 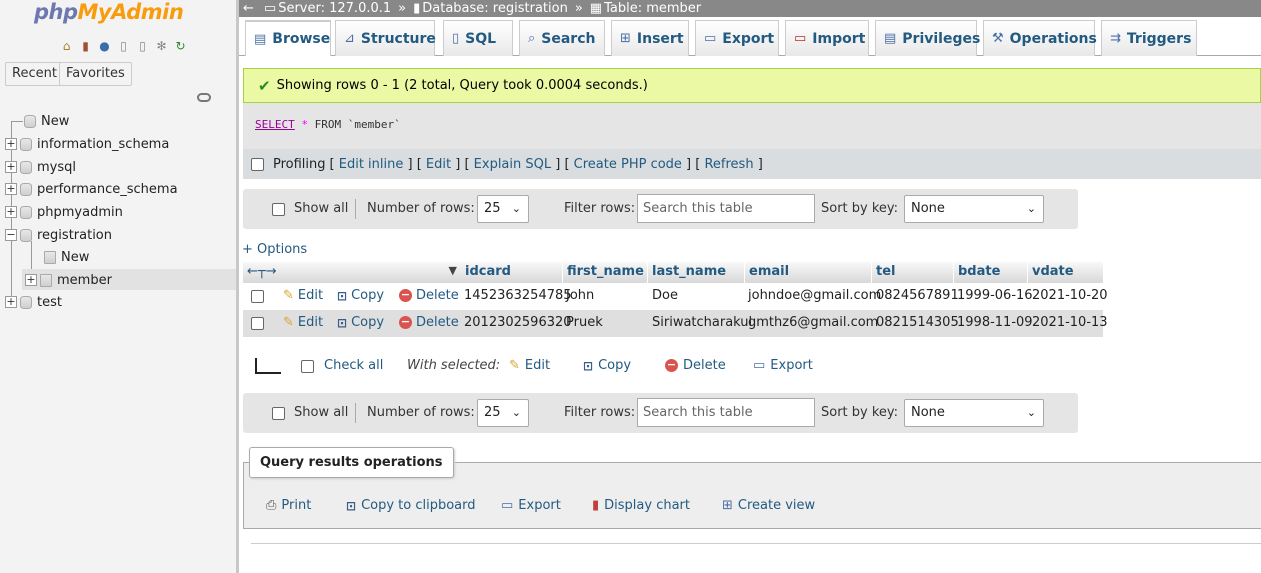 What do you see at coordinates (34, 74) in the screenshot?
I see `recent-tab: Recent` at bounding box center [34, 74].